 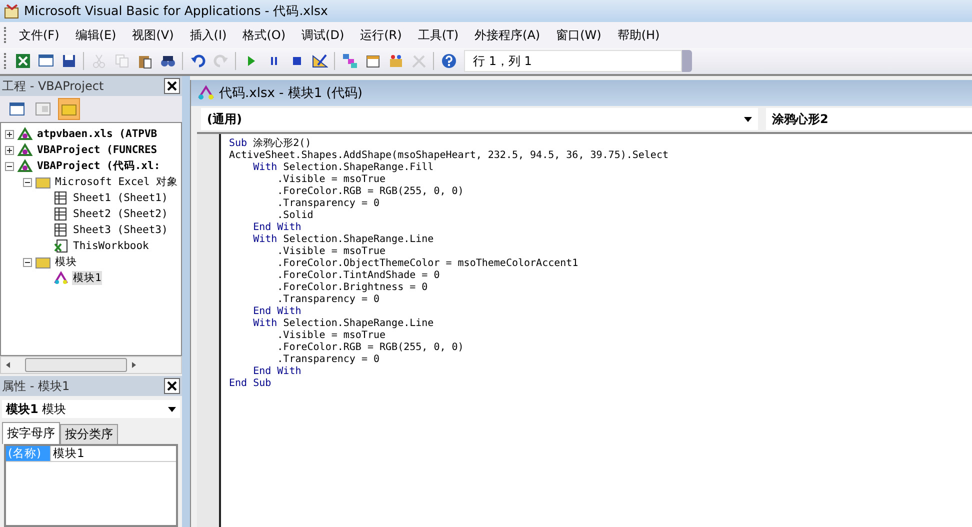 What do you see at coordinates (352, 288) in the screenshot?
I see `code-line: .ForeColor.Brightness = 0` at bounding box center [352, 288].